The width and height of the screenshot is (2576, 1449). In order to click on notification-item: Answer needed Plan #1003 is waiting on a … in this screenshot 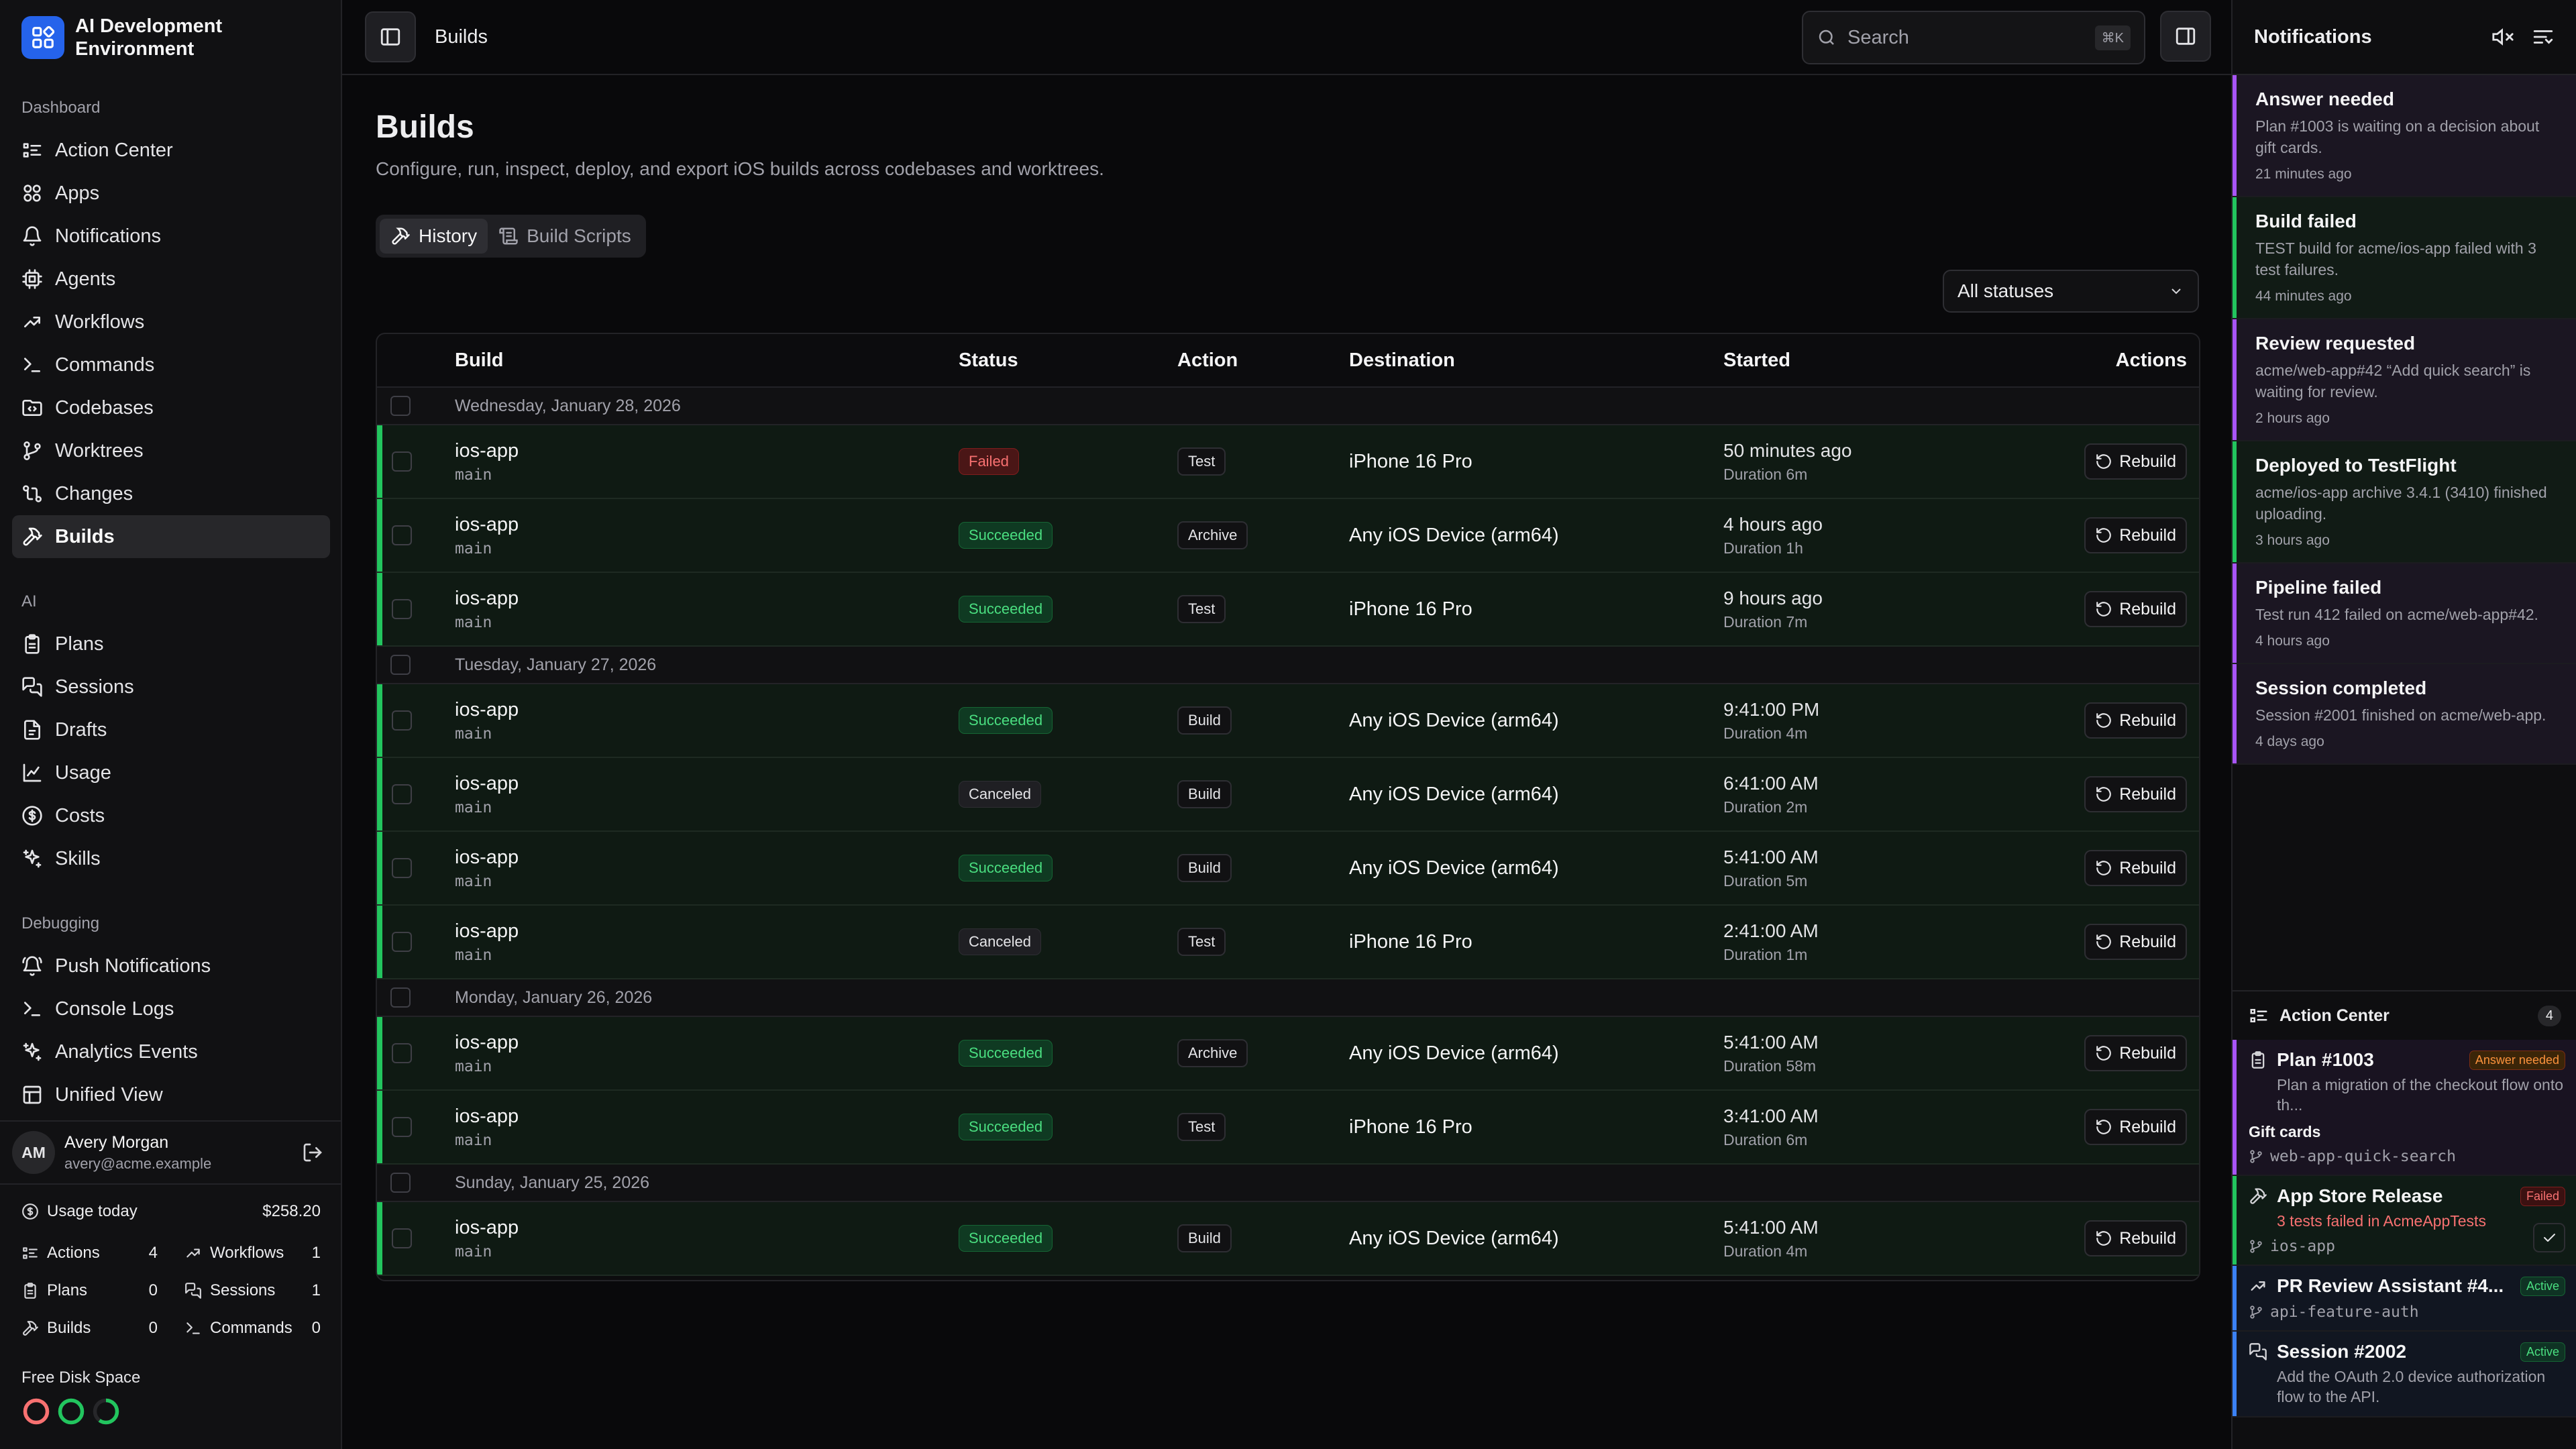, I will do `click(2404, 136)`.